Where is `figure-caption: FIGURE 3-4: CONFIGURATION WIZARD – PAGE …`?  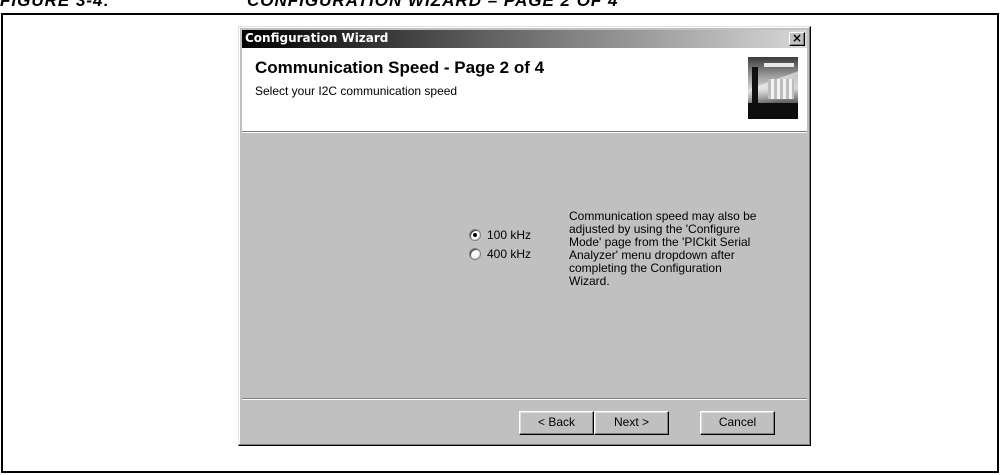 figure-caption: FIGURE 3-4: CONFIGURATION WIZARD – PAGE … is located at coordinates (502, 5).